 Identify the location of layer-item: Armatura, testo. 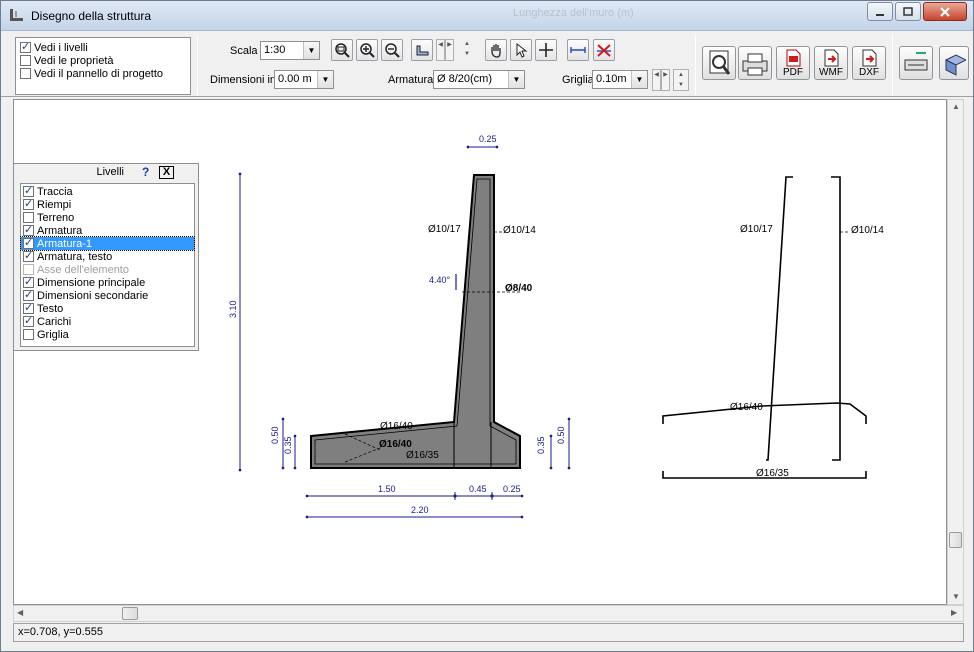
(107, 256).